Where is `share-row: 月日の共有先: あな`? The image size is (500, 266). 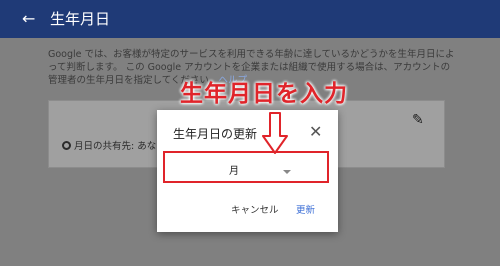 share-row: 月日の共有先: あな is located at coordinates (109, 146).